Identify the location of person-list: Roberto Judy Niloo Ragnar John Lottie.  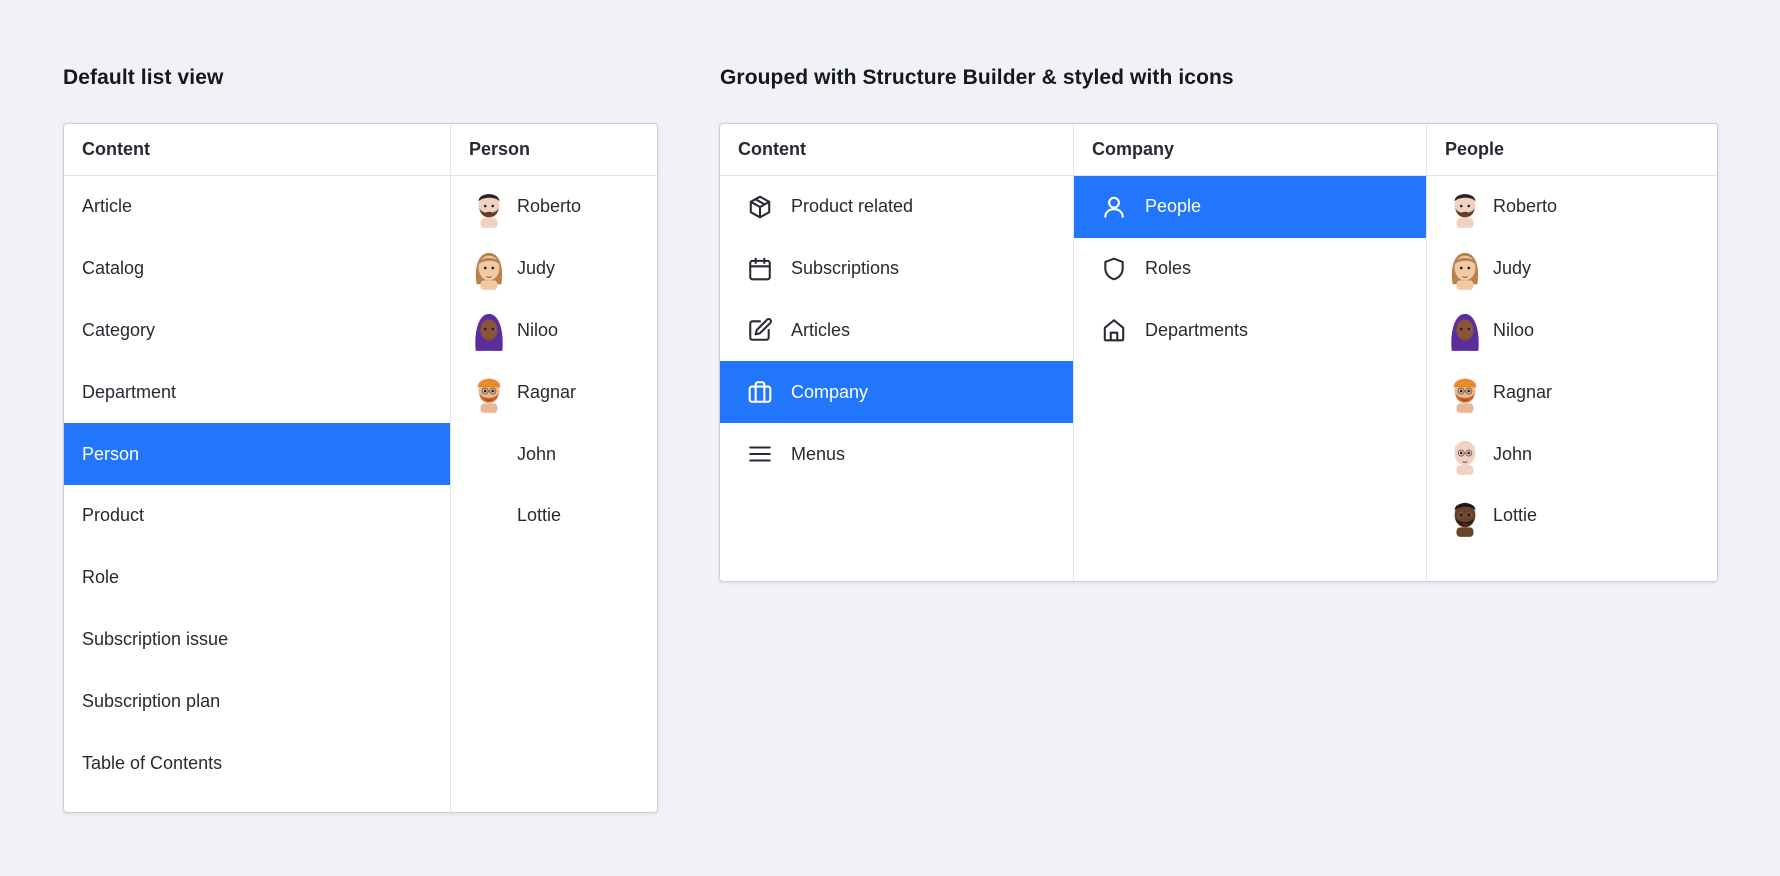
(554, 494).